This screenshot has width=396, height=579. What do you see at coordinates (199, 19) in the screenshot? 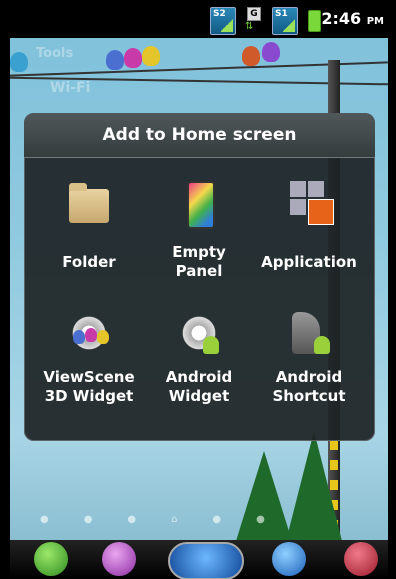
I see `status-bar: S2 G ⇅ S1 2:46 PM` at bounding box center [199, 19].